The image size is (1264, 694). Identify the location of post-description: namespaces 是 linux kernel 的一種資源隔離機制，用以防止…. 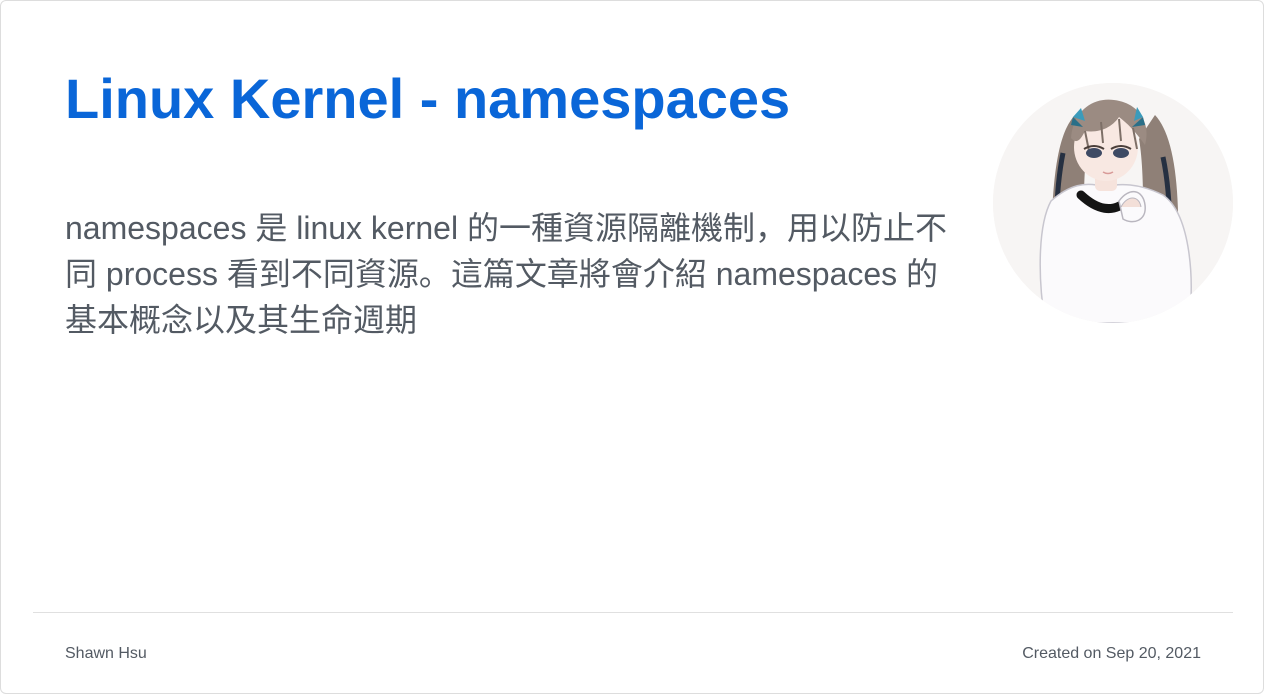
(506, 274).